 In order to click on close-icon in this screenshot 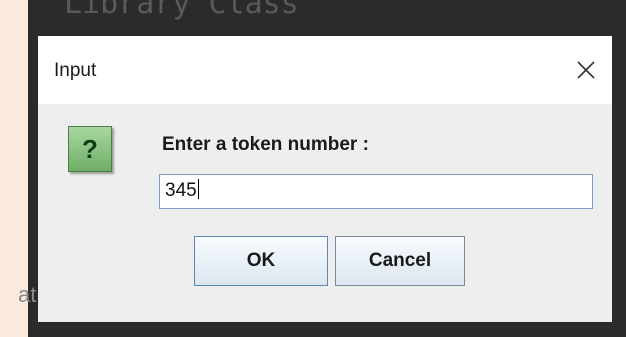, I will do `click(586, 70)`.